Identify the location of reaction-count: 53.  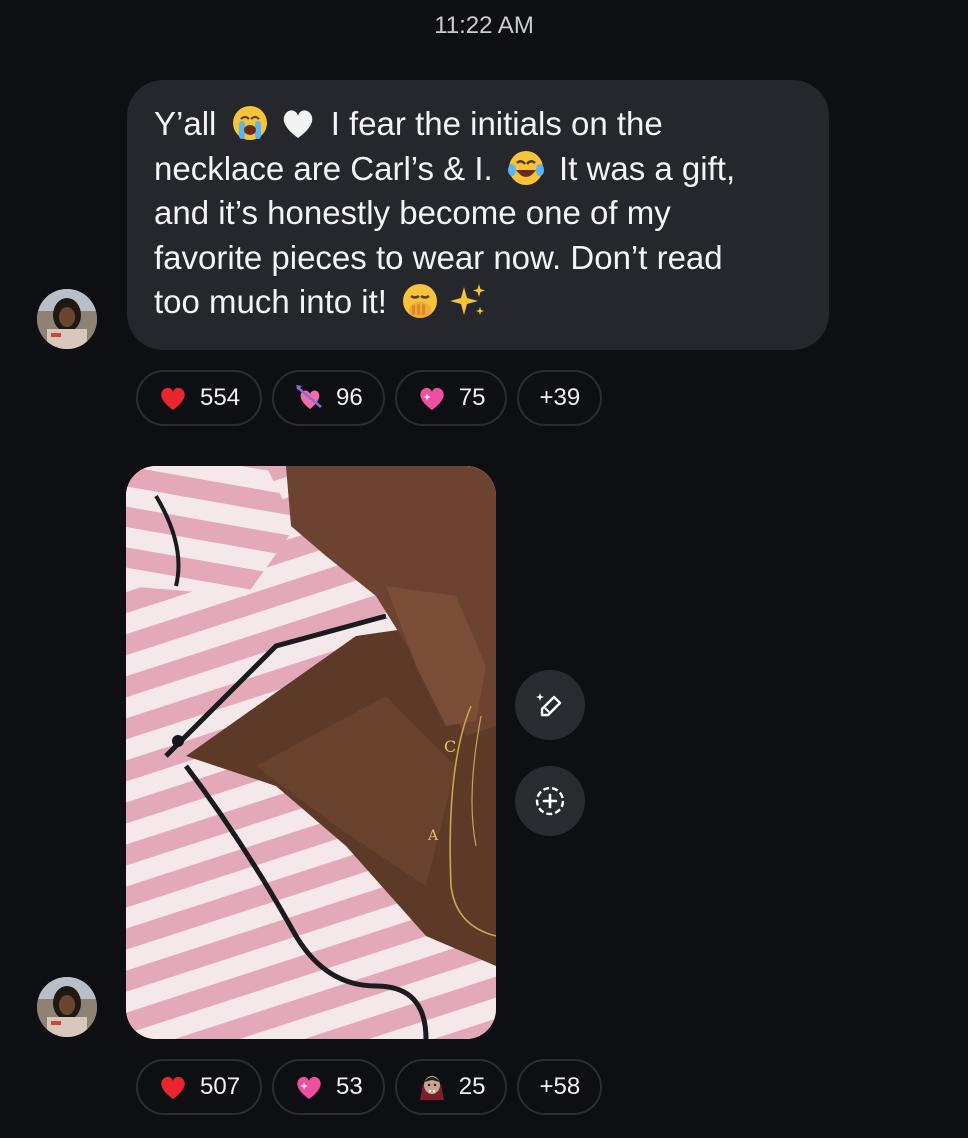
(349, 1086).